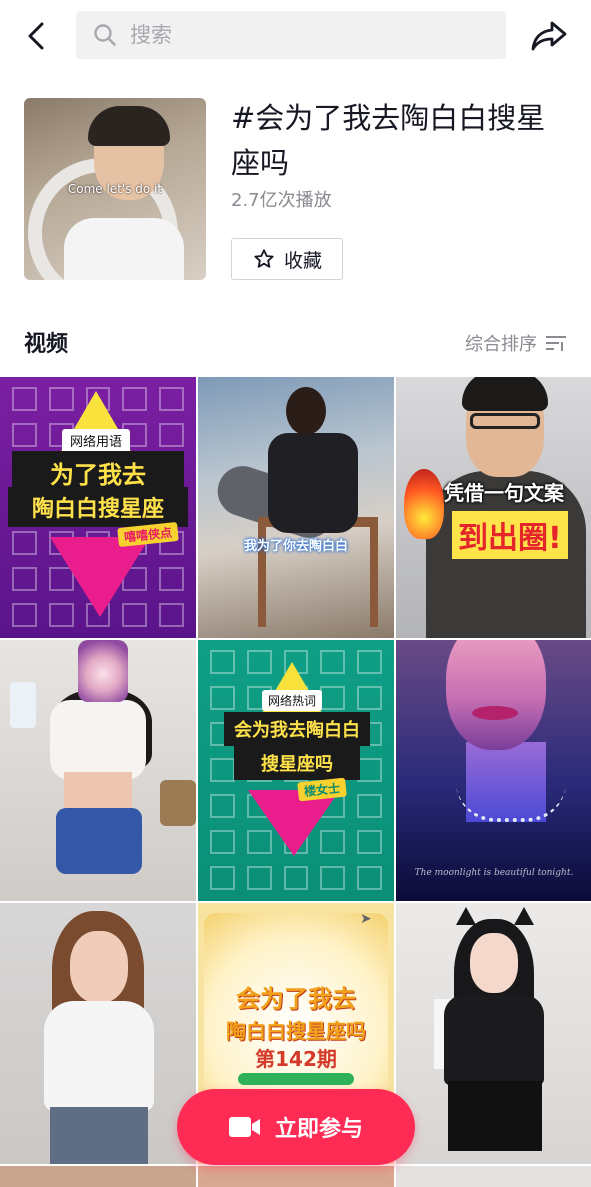 Image resolution: width=591 pixels, height=1187 pixels. I want to click on video-headline: 会为我去陶白白, so click(297, 729).